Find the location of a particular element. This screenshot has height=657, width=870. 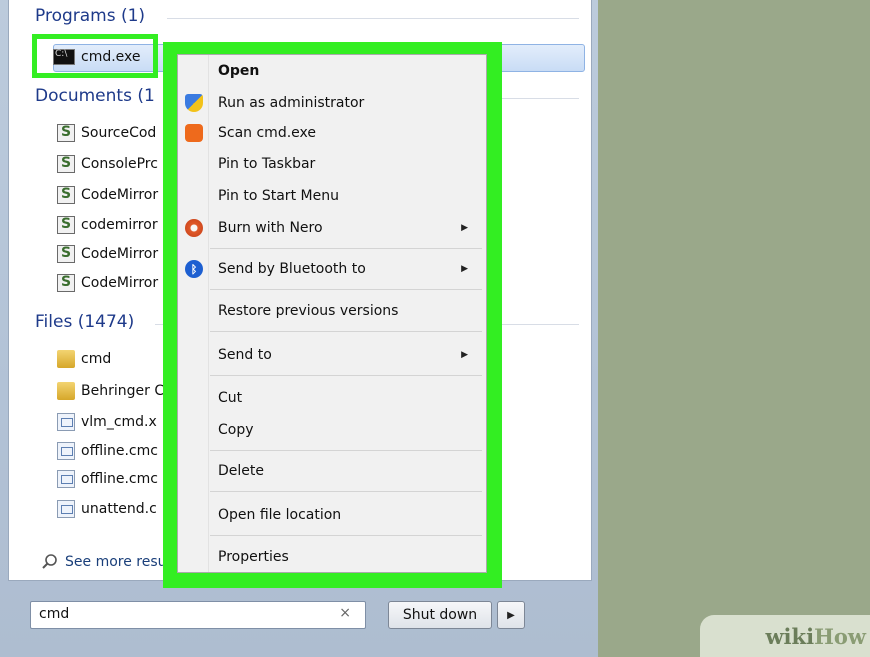

files-header: Files (1474) is located at coordinates (85, 322).